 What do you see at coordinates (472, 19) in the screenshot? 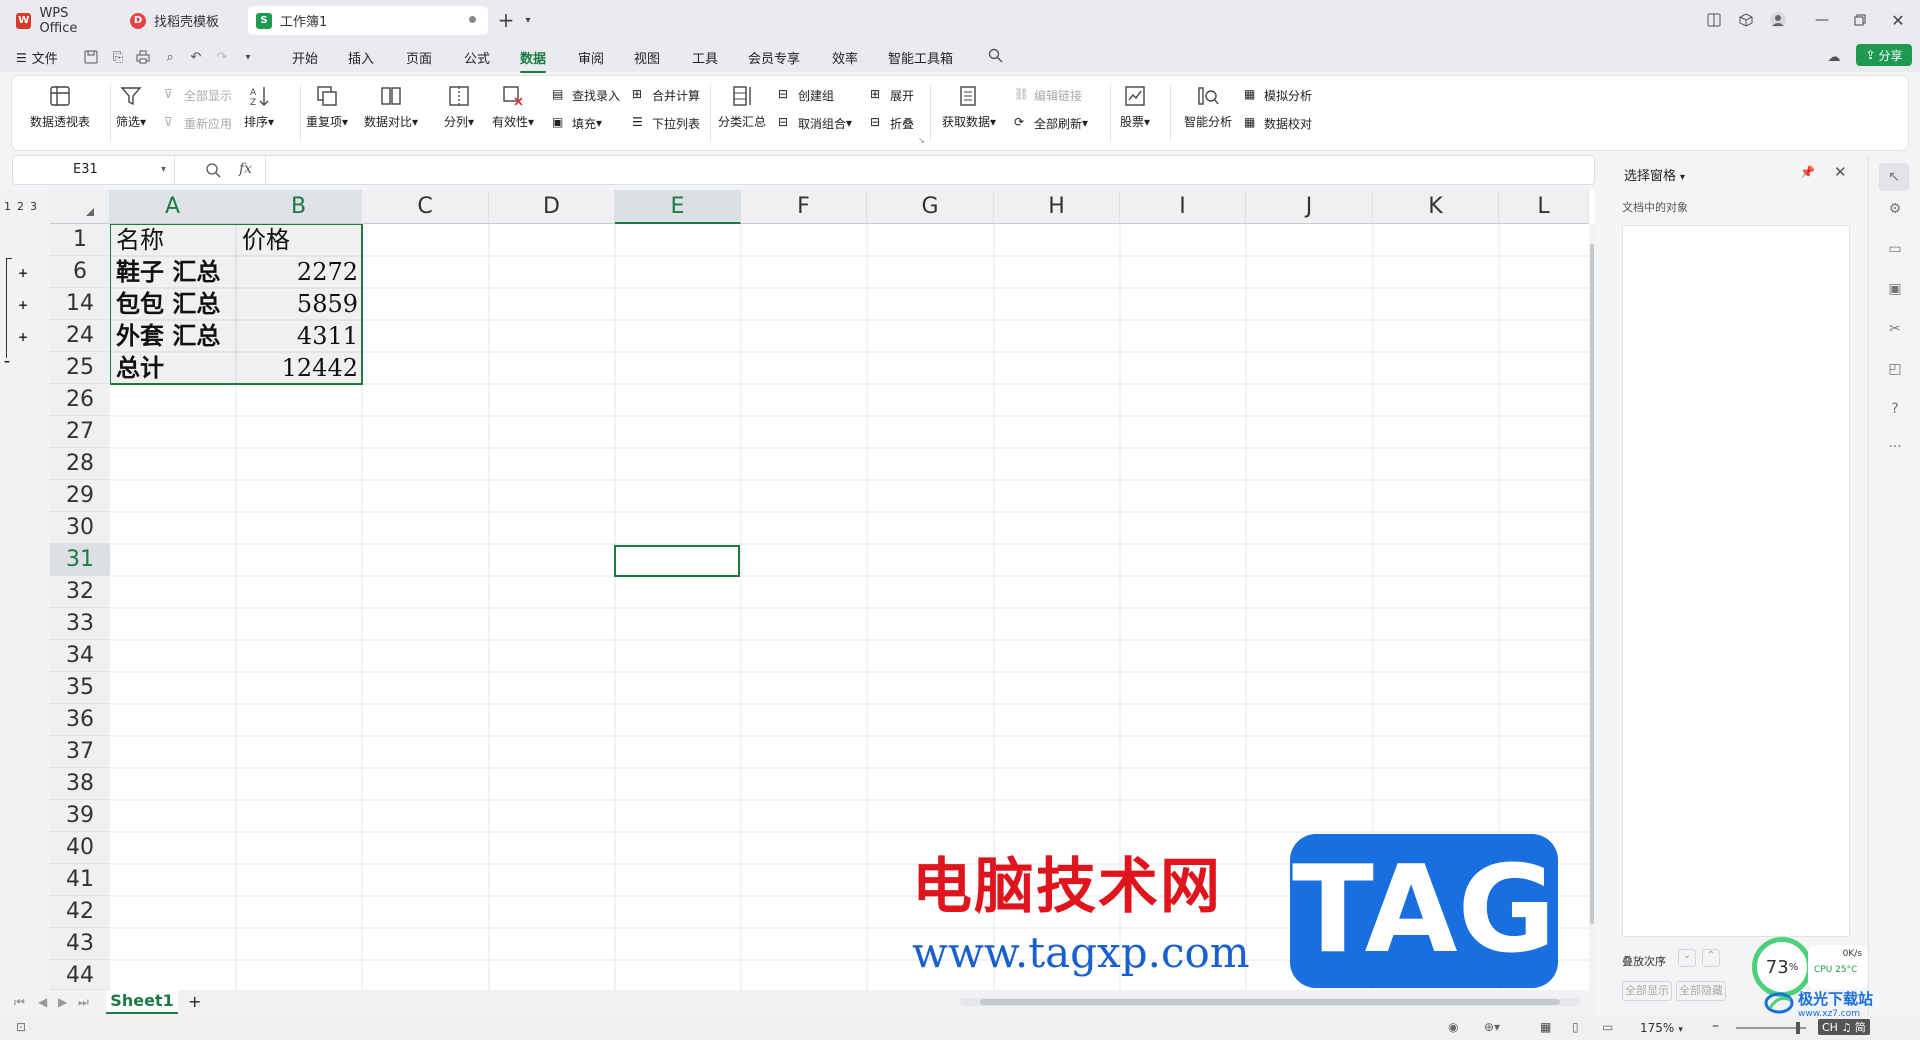
I see `unsaved-dot-icon` at bounding box center [472, 19].